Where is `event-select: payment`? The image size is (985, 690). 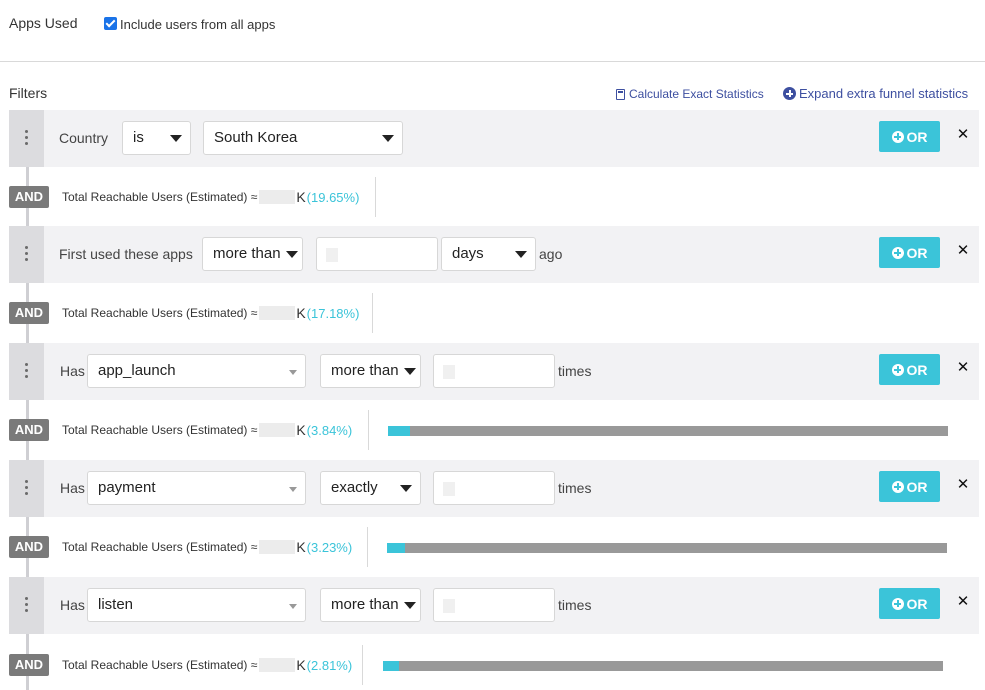 event-select: payment is located at coordinates (196, 488).